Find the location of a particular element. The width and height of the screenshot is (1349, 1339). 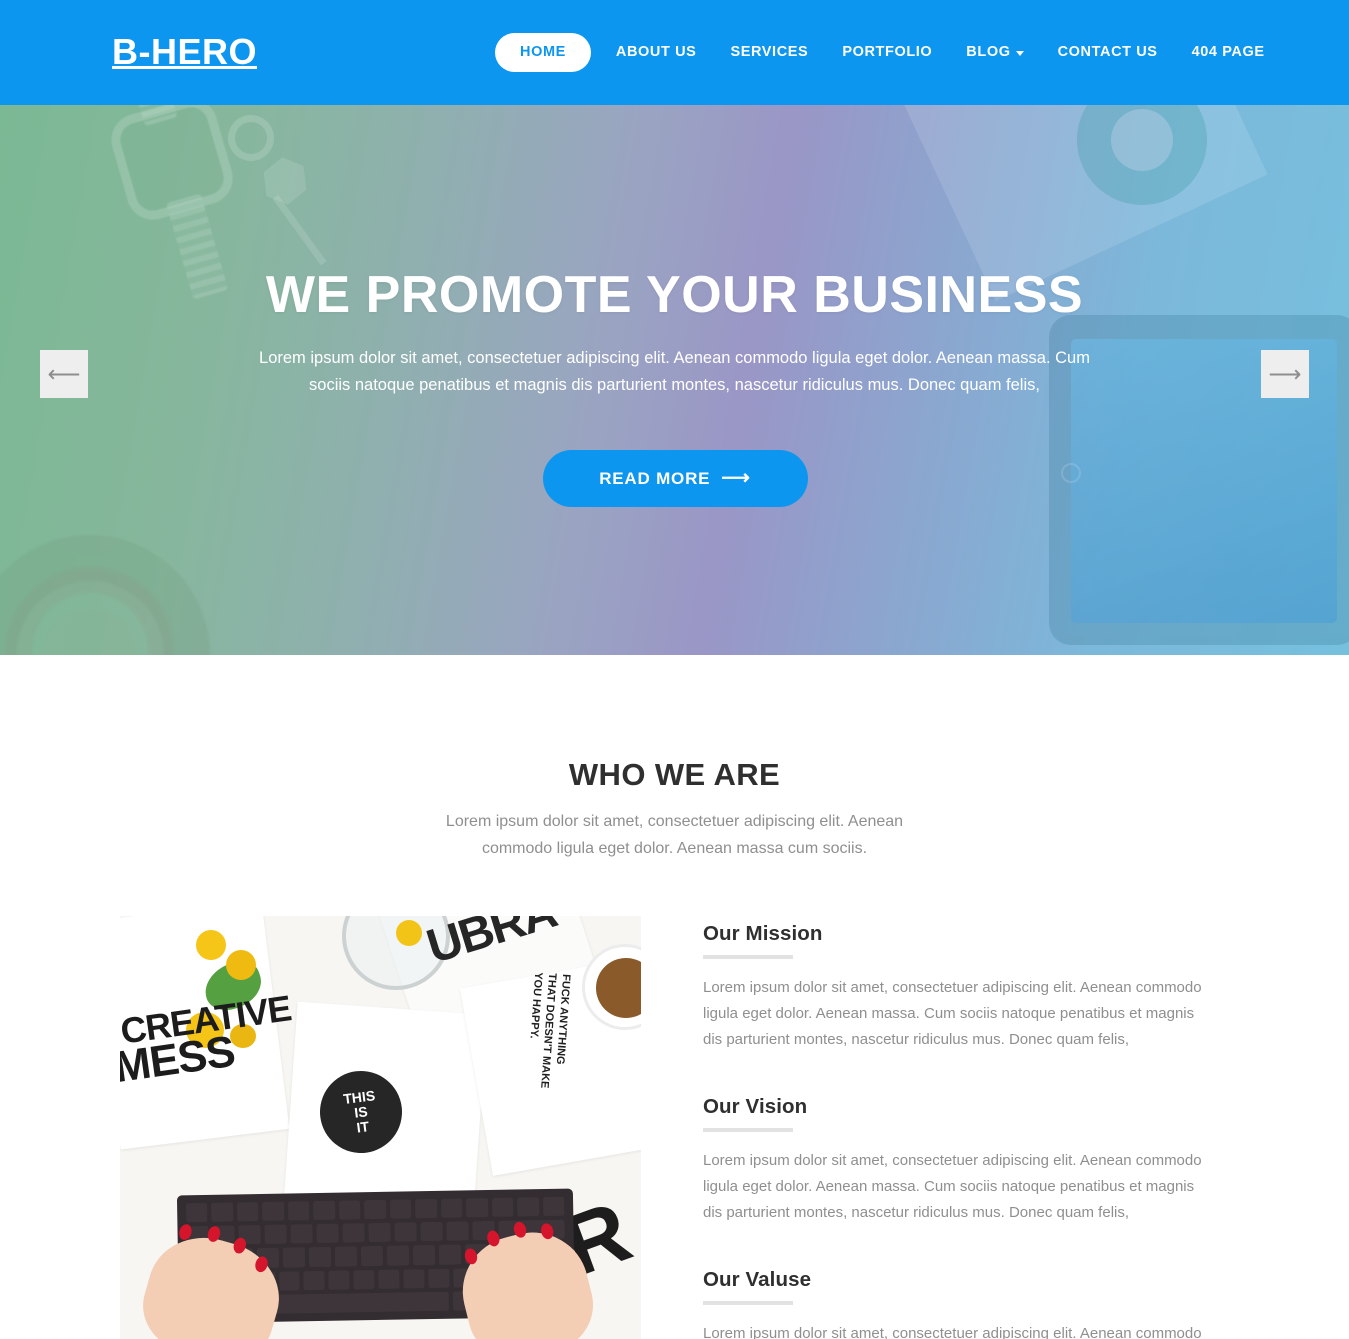

nav-item-contact-us: CONTACT US is located at coordinates (1108, 52).